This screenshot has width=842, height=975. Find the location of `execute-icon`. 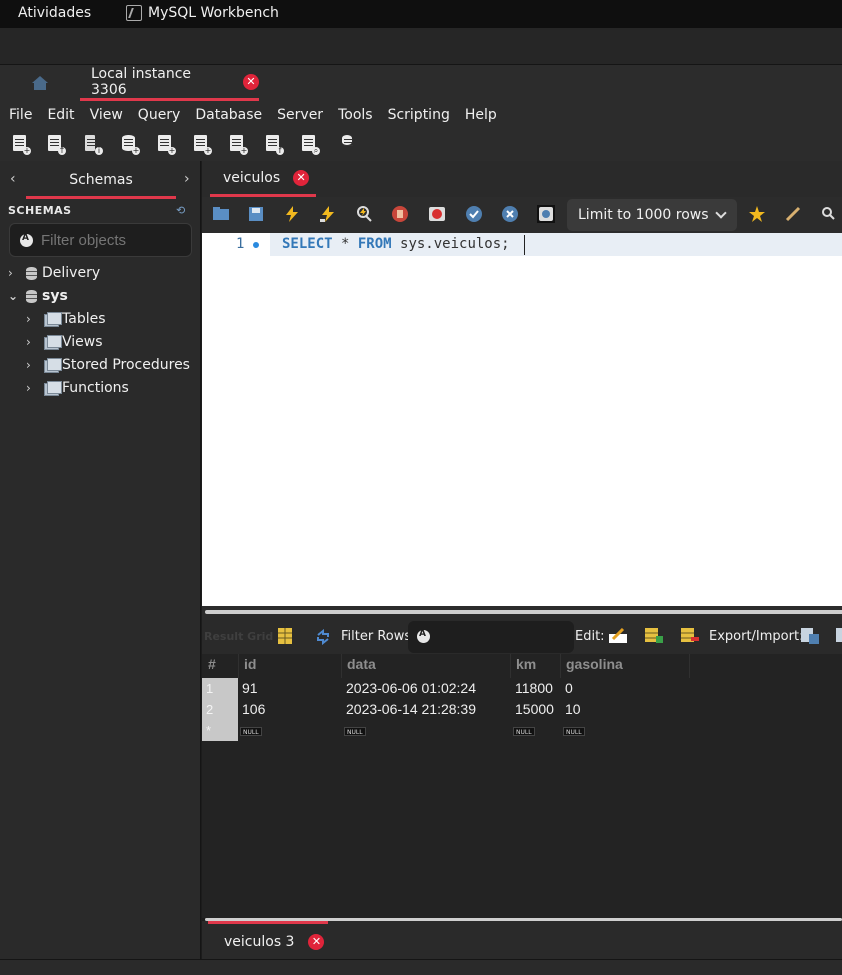

execute-icon is located at coordinates (292, 214).